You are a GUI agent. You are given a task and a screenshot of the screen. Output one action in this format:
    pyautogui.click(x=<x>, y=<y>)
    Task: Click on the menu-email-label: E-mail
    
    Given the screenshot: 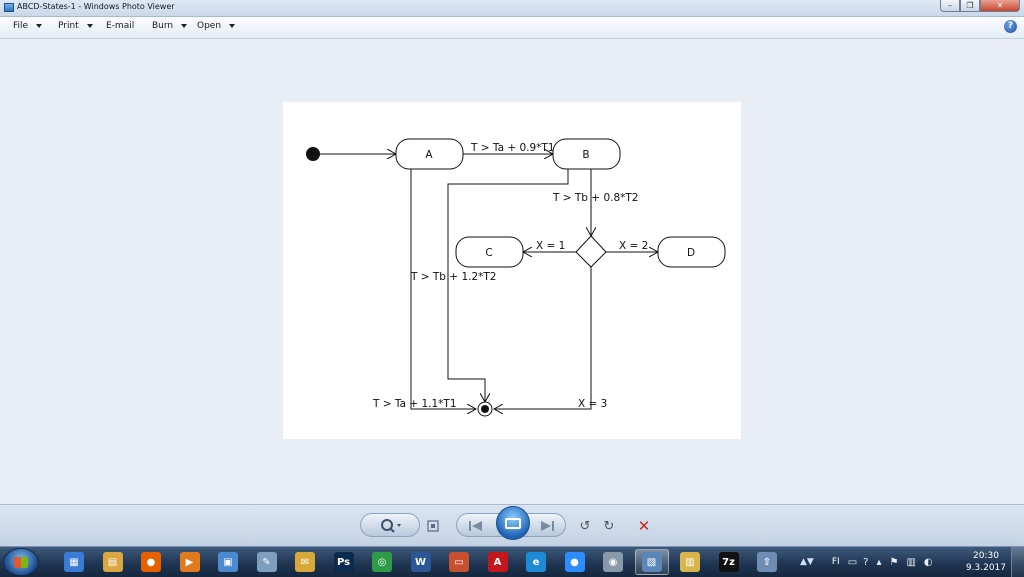 What is the action you would take?
    pyautogui.click(x=120, y=26)
    